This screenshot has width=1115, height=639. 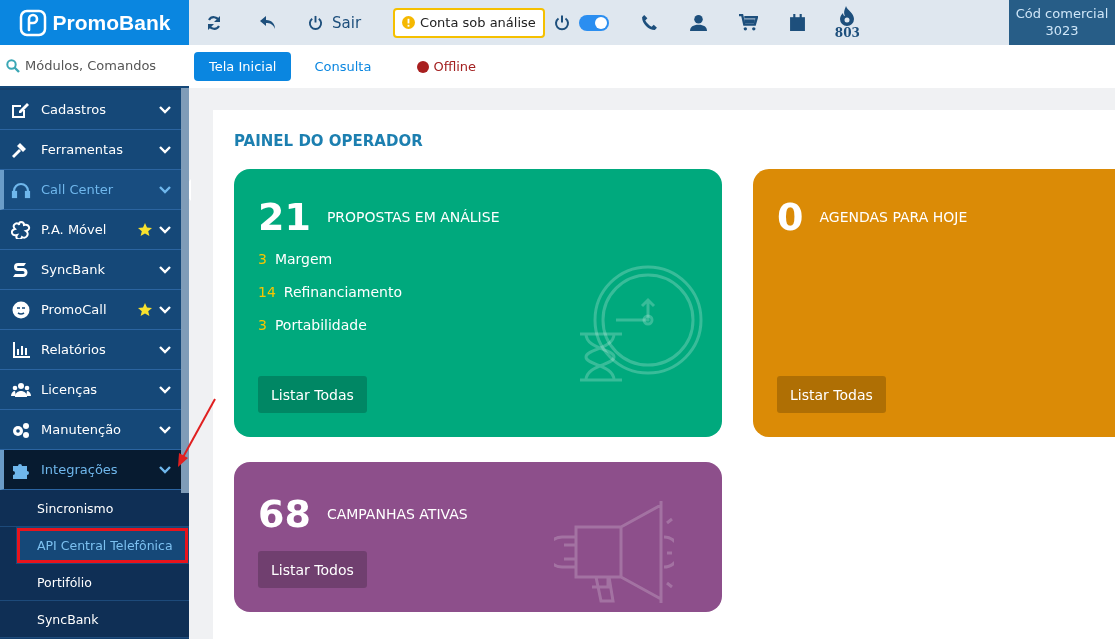 What do you see at coordinates (102, 545) in the screenshot?
I see `submenu-item: API Central Telefônica` at bounding box center [102, 545].